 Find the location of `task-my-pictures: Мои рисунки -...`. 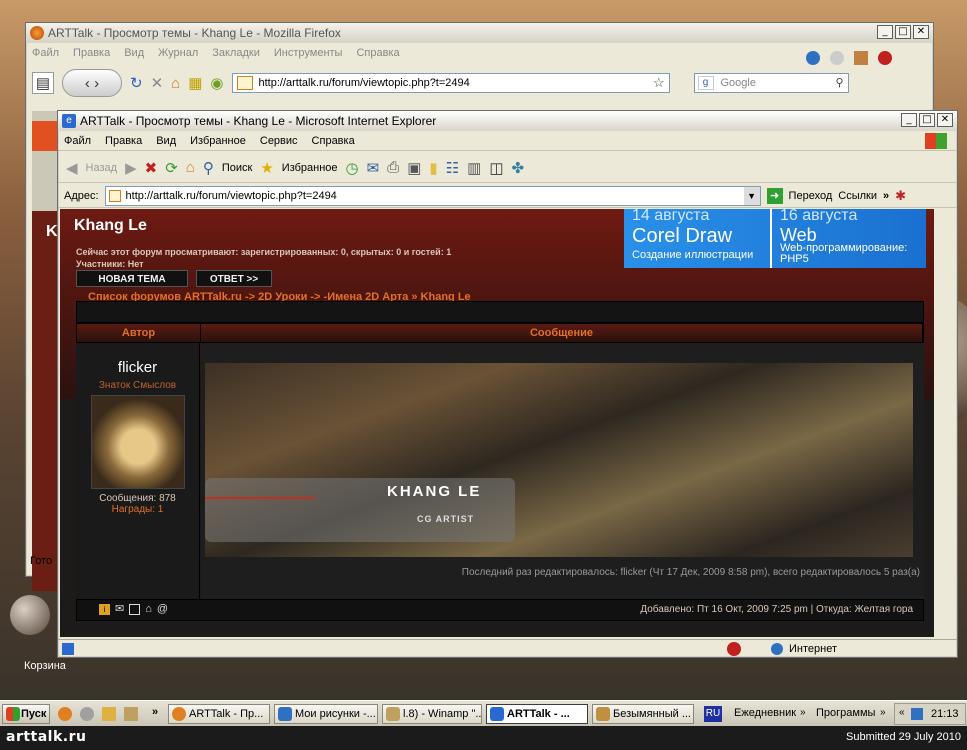

task-my-pictures: Мои рисунки -... is located at coordinates (326, 714).